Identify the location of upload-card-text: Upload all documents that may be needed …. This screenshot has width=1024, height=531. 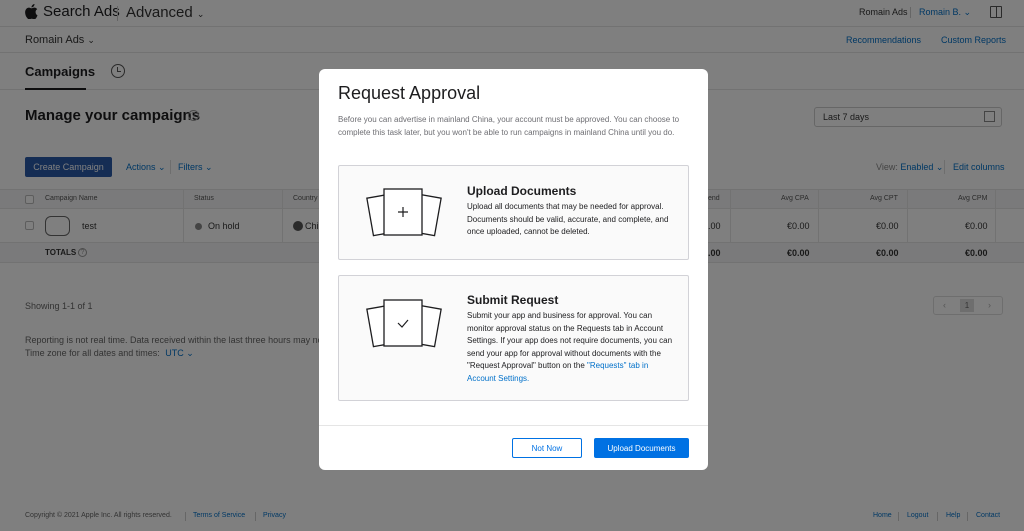
(568, 219).